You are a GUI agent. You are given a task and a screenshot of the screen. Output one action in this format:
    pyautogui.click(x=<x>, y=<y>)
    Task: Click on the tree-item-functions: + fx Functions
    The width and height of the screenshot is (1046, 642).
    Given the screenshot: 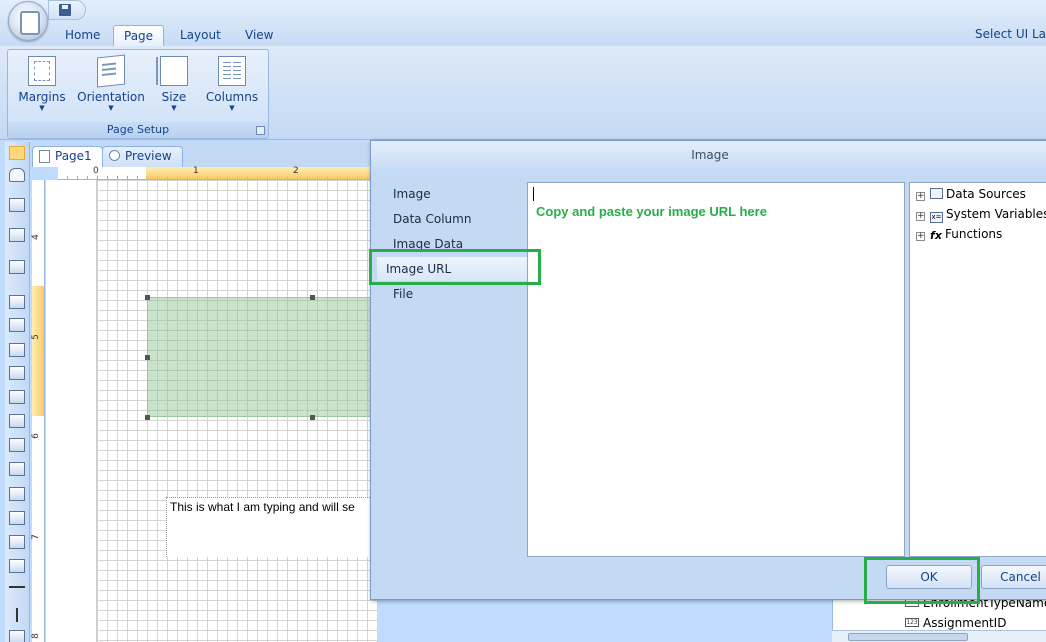 What is the action you would take?
    pyautogui.click(x=959, y=234)
    